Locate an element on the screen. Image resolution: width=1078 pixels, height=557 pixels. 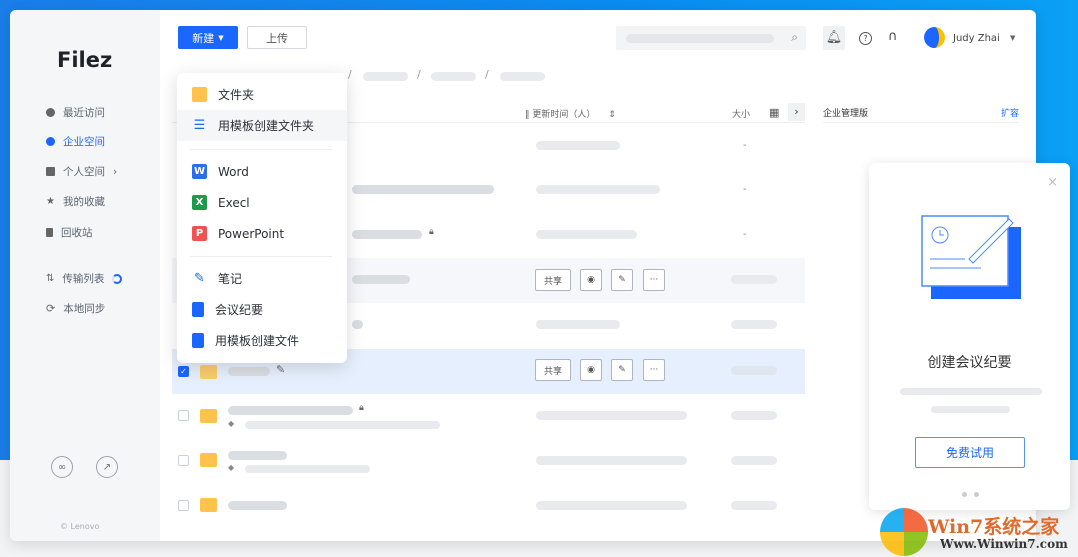
avatar is located at coordinates (934, 37).